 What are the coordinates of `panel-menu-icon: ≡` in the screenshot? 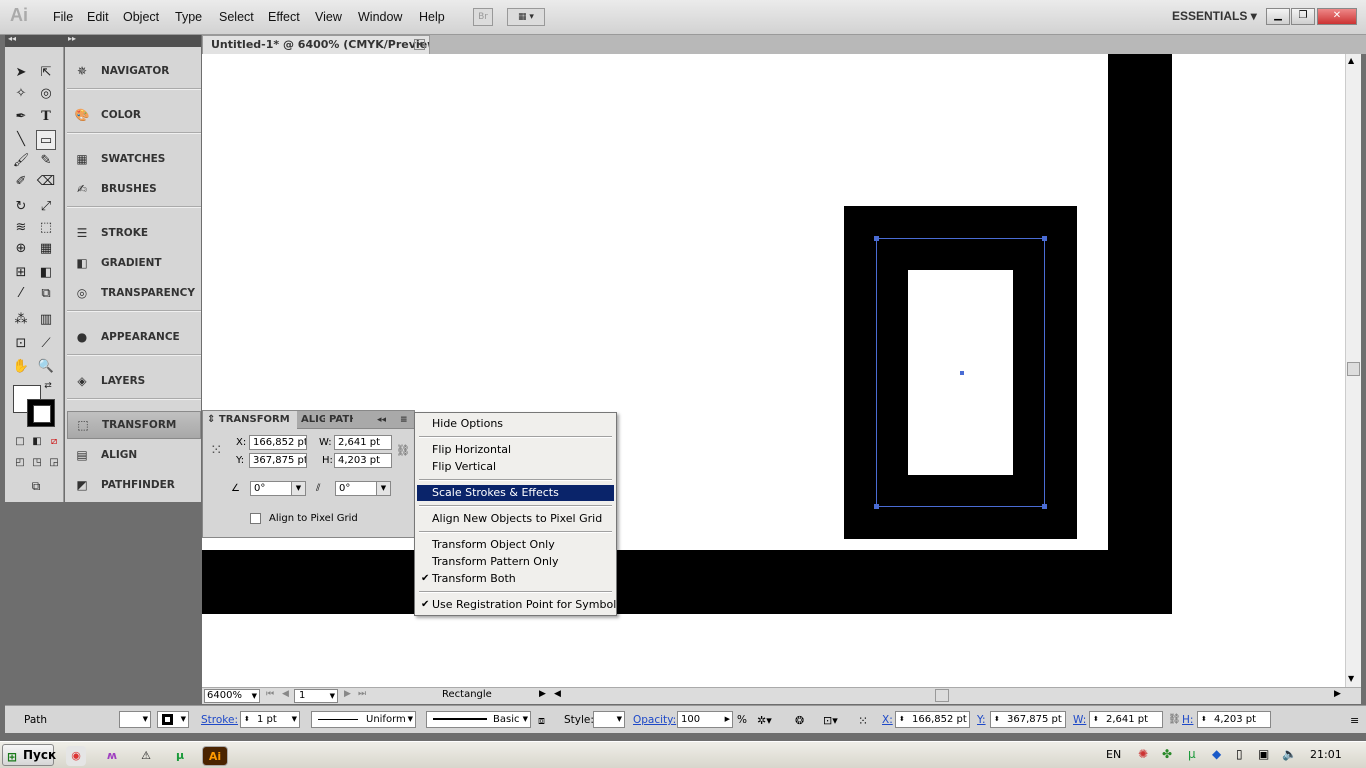 It's located at (404, 420).